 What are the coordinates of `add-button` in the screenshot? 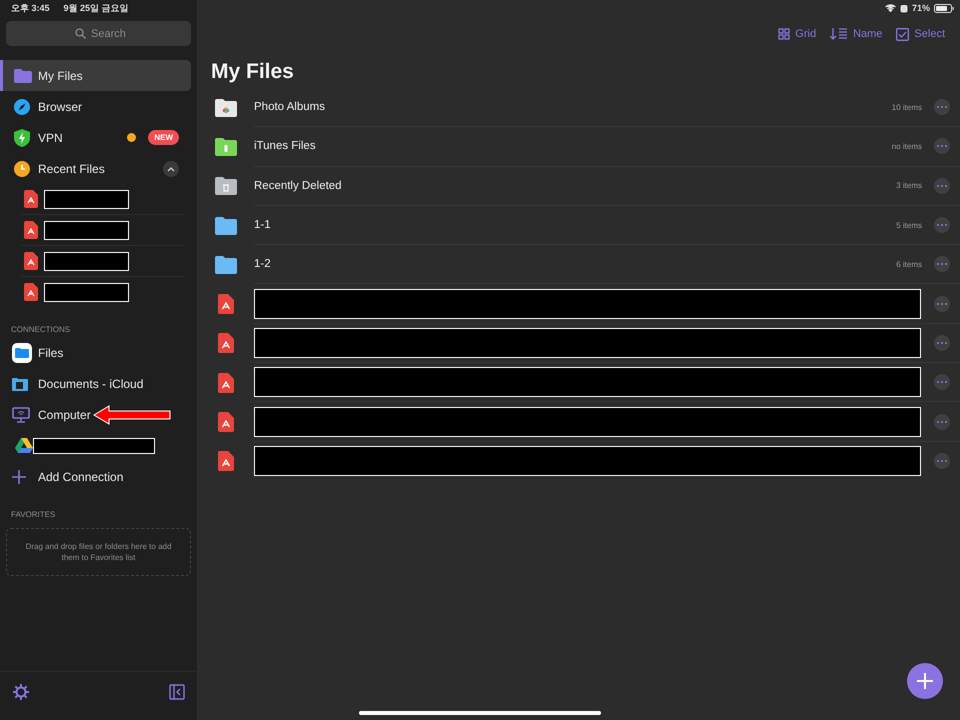 It's located at (925, 681).